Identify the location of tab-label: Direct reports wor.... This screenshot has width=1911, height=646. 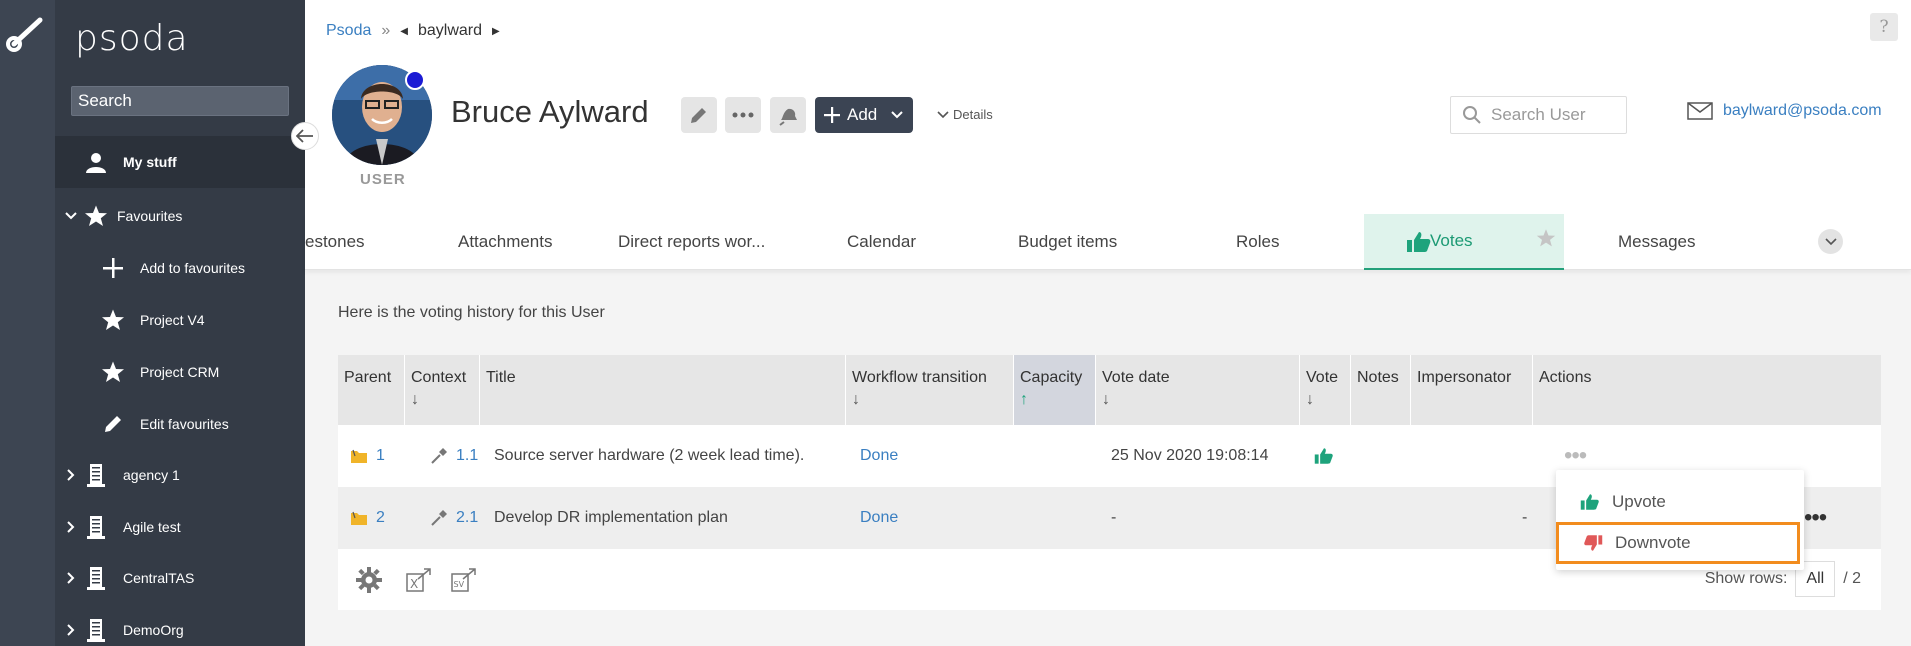
(692, 241).